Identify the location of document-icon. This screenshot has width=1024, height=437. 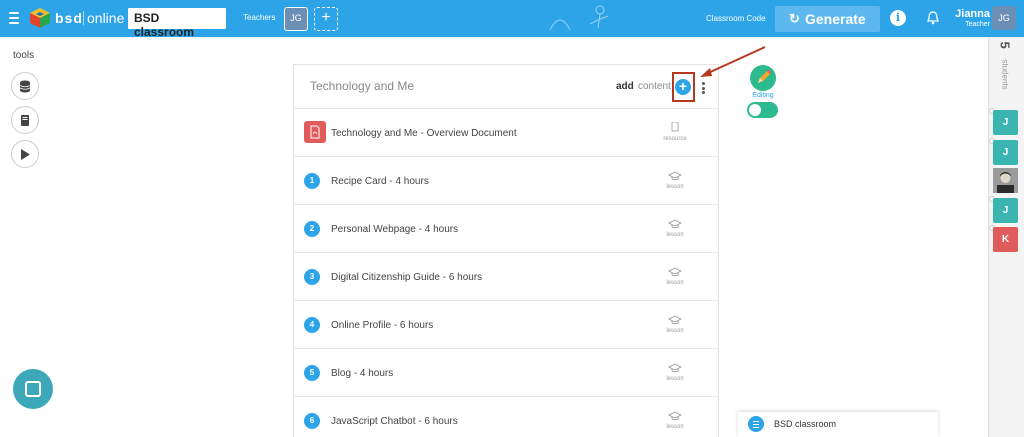
(675, 127).